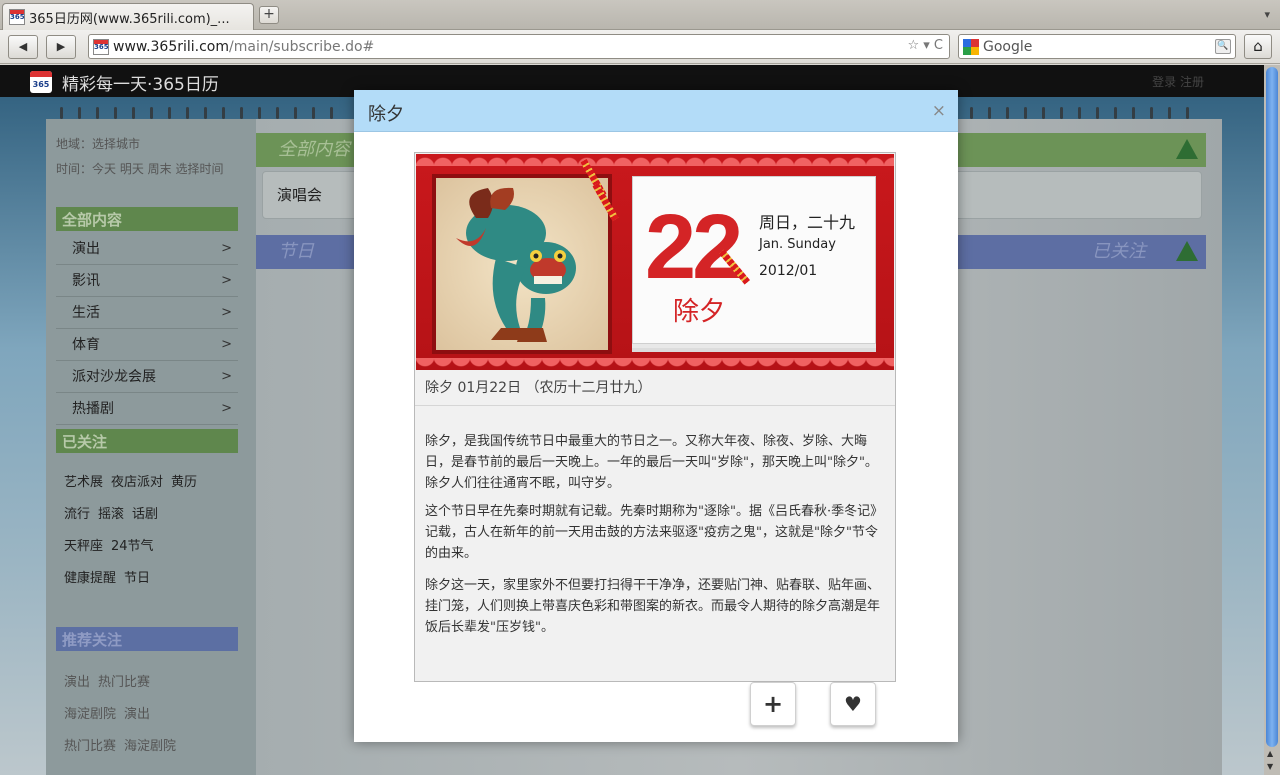  Describe the element at coordinates (147, 441) in the screenshot. I see `followed-heading: 已关注` at that location.